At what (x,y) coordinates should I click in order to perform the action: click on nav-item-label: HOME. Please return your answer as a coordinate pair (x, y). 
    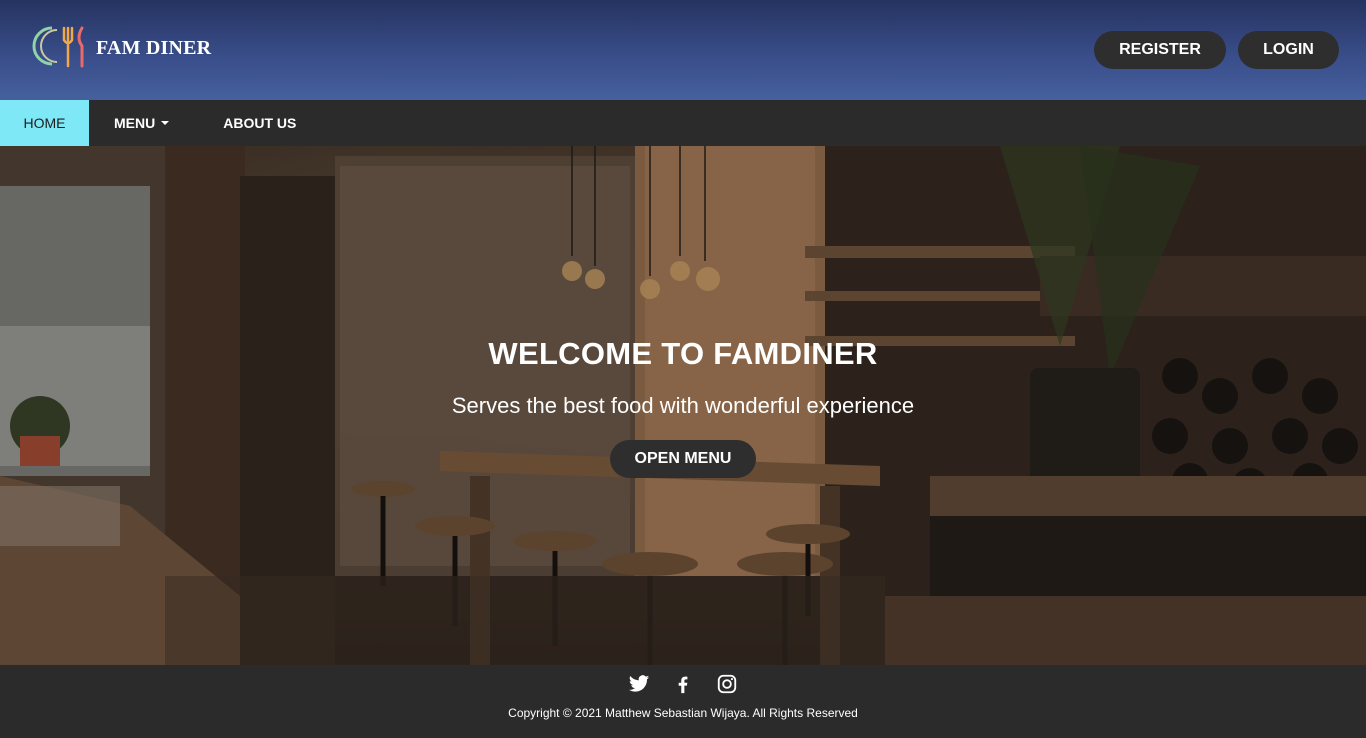
    Looking at the image, I should click on (44, 123).